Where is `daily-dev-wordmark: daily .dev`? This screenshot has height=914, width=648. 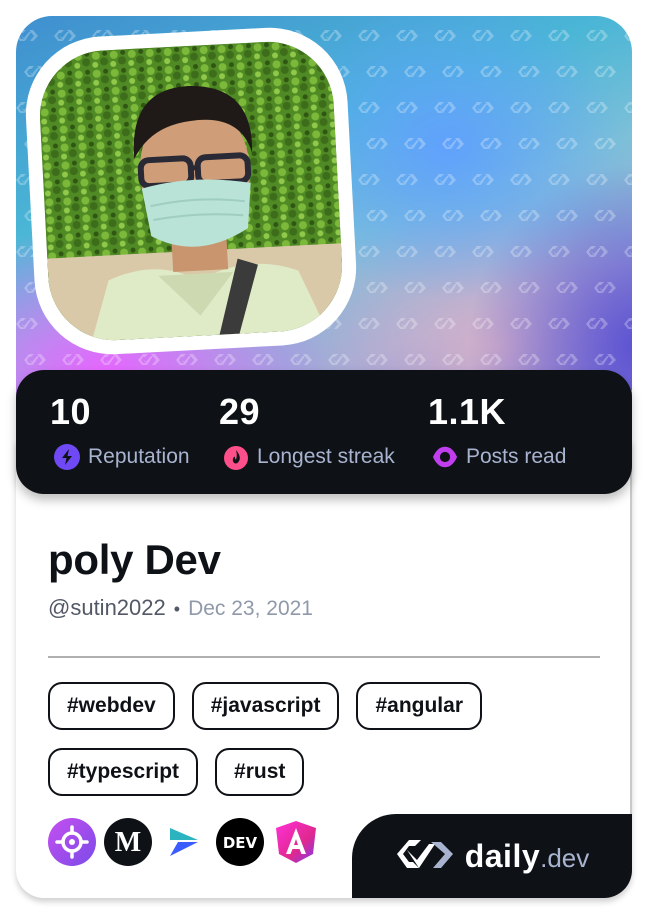
daily-dev-wordmark: daily .dev is located at coordinates (527, 856).